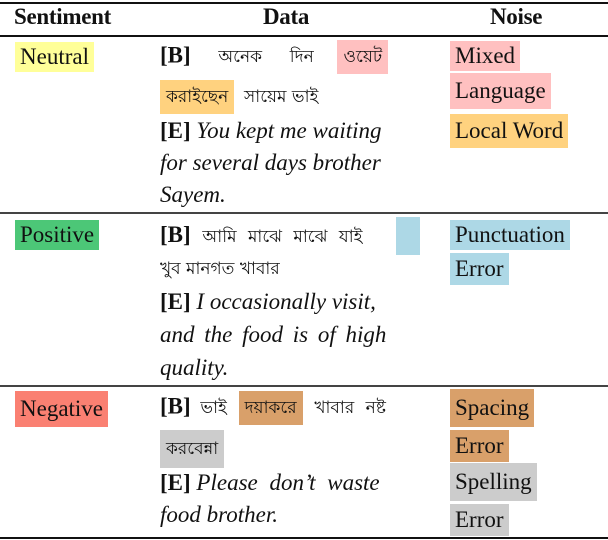  Describe the element at coordinates (193, 194) in the screenshot. I see `english-text: Sayem.` at that location.